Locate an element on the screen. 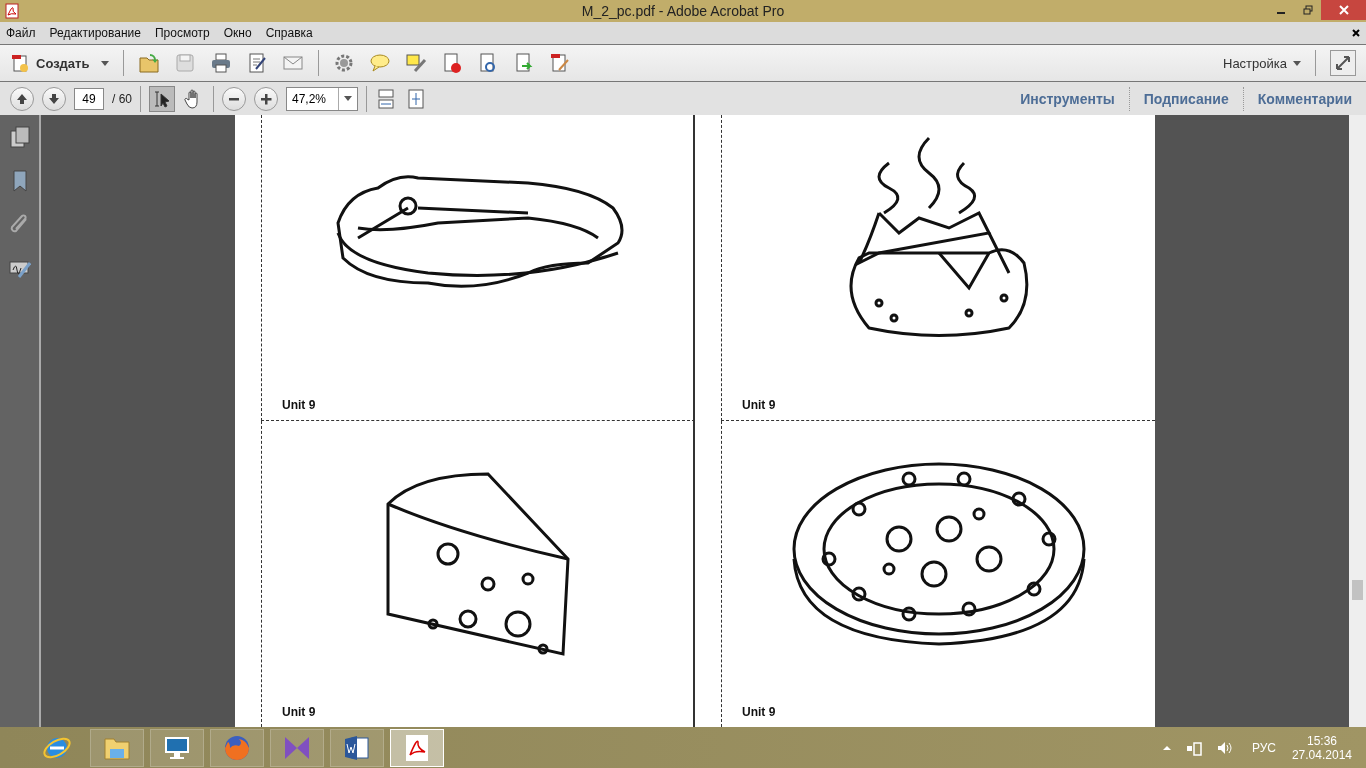 Image resolution: width=1366 pixels, height=768 pixels. restore-icon is located at coordinates (1307, 10).